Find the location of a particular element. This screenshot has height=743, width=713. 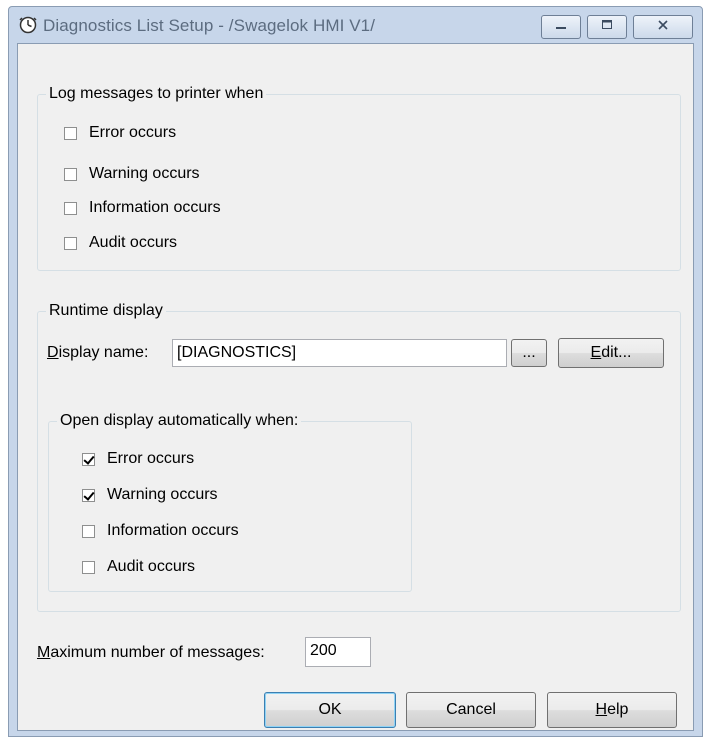

log-audit-checkbox: Audit occurs is located at coordinates (120, 243).